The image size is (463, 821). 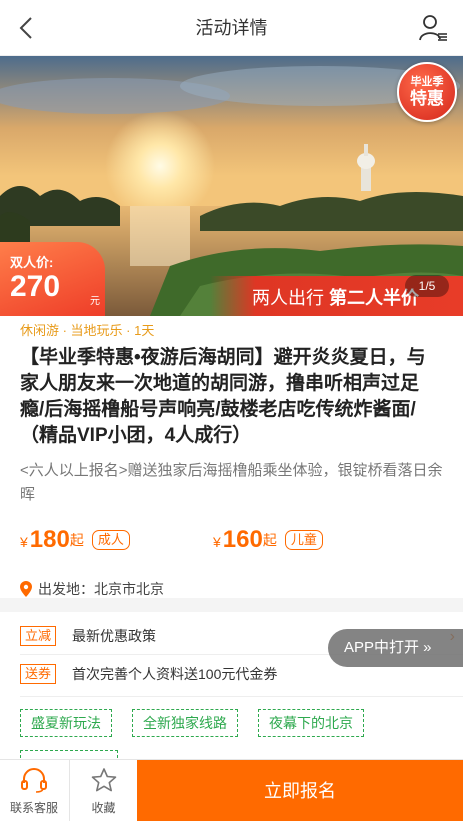 I want to click on favorite-label: 收藏, so click(x=103, y=808).